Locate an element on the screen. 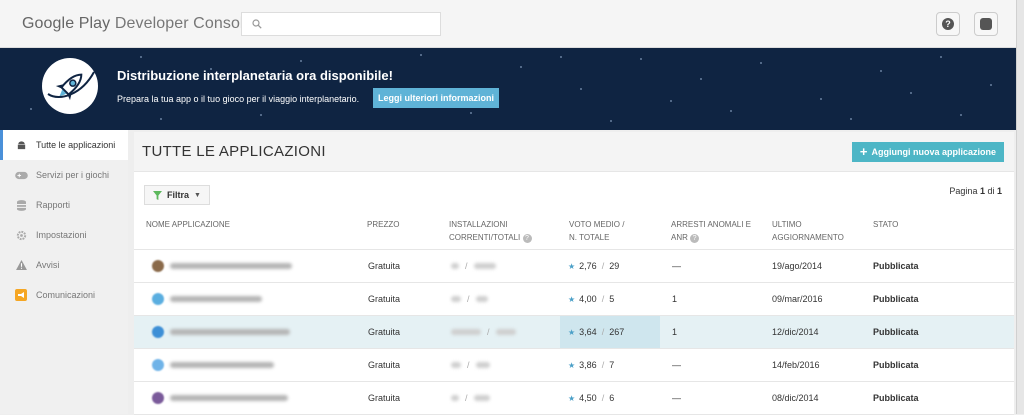 The width and height of the screenshot is (1024, 415). col-price-label: PREZZO is located at coordinates (383, 224).